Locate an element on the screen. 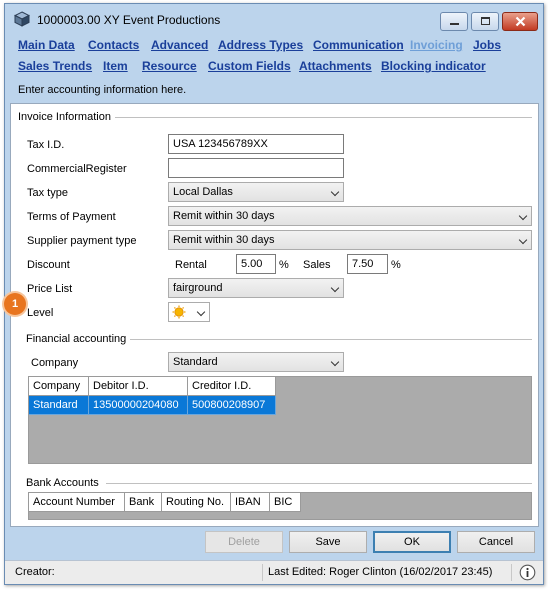 The image size is (548, 590). minimize-button is located at coordinates (454, 21).